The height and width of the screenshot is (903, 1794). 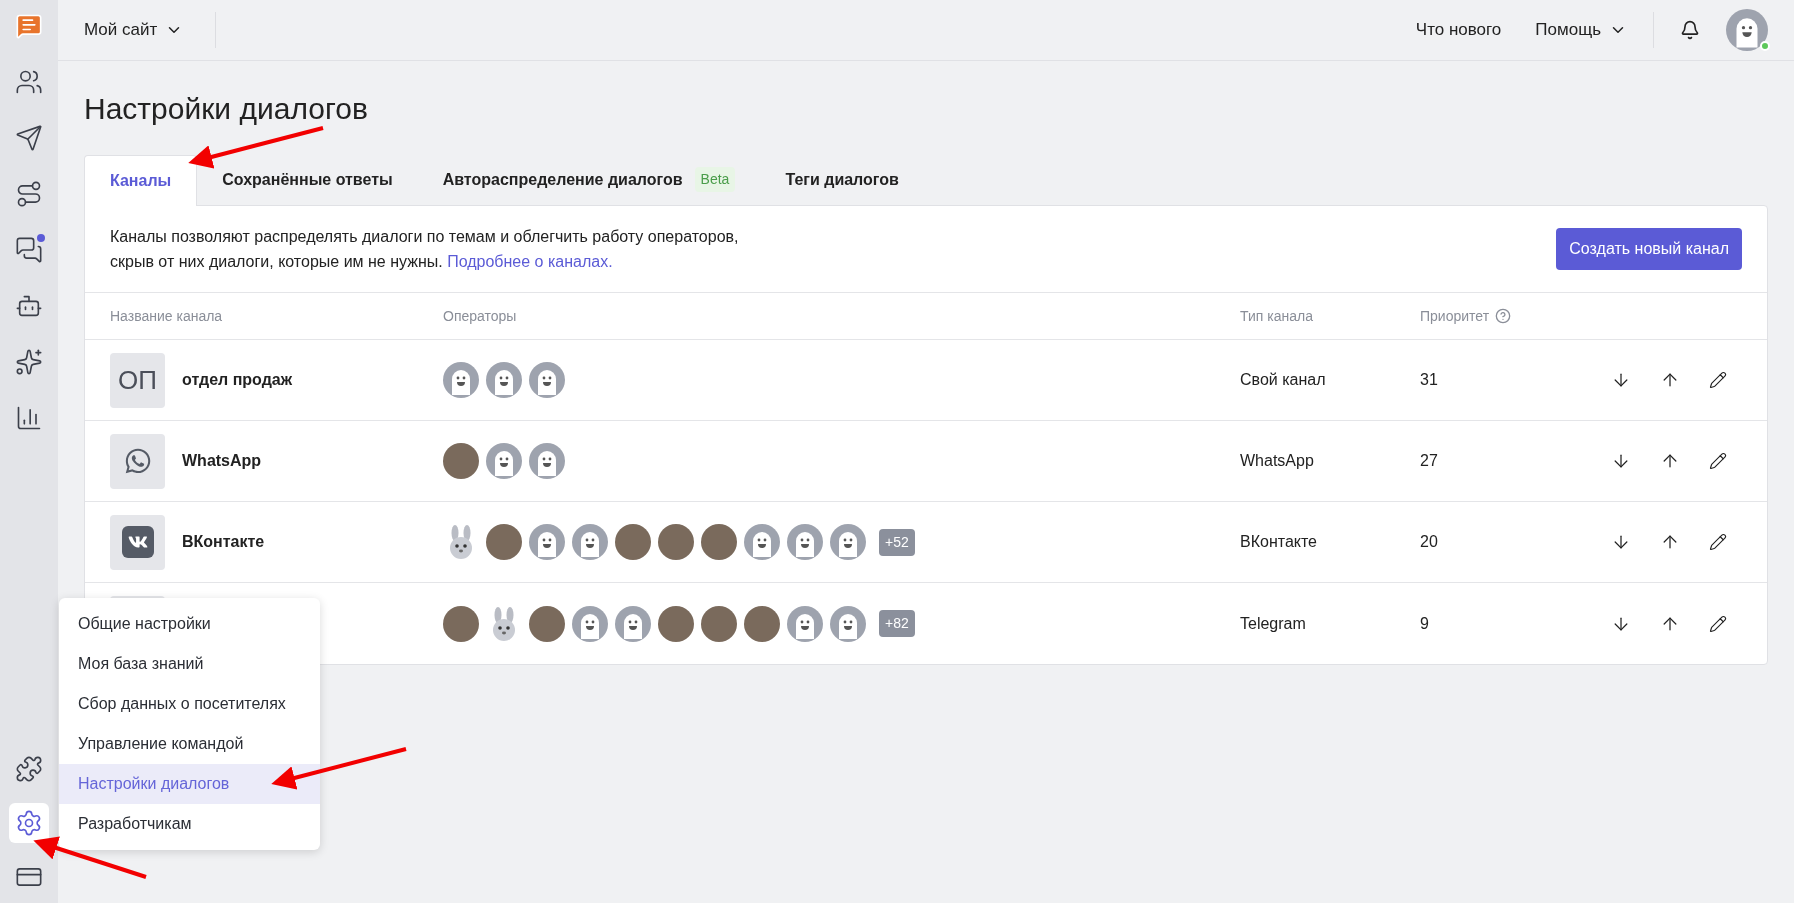 I want to click on sidebar-item, so click(x=29, y=823).